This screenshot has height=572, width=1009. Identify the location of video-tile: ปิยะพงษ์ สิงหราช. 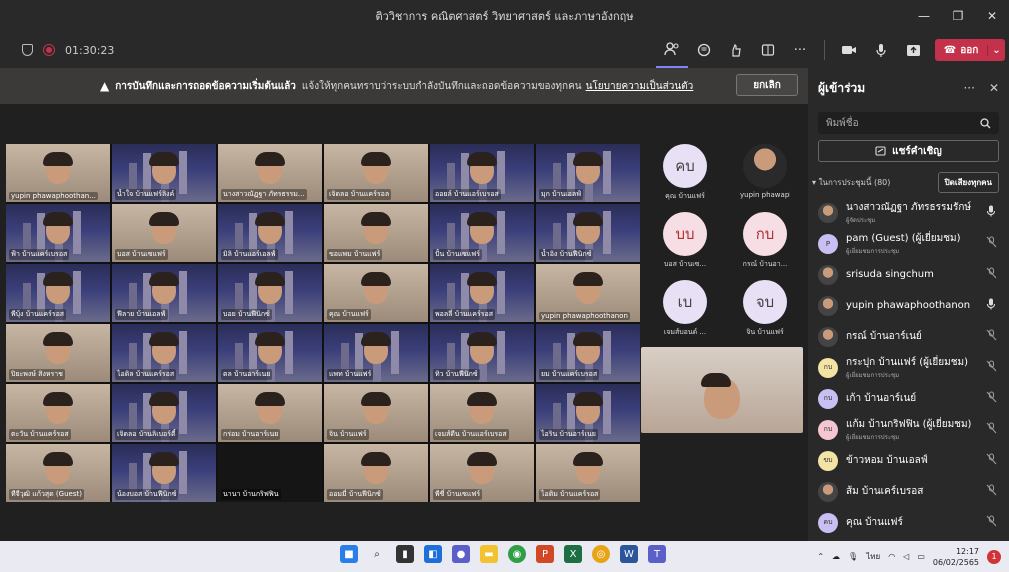
(58, 353).